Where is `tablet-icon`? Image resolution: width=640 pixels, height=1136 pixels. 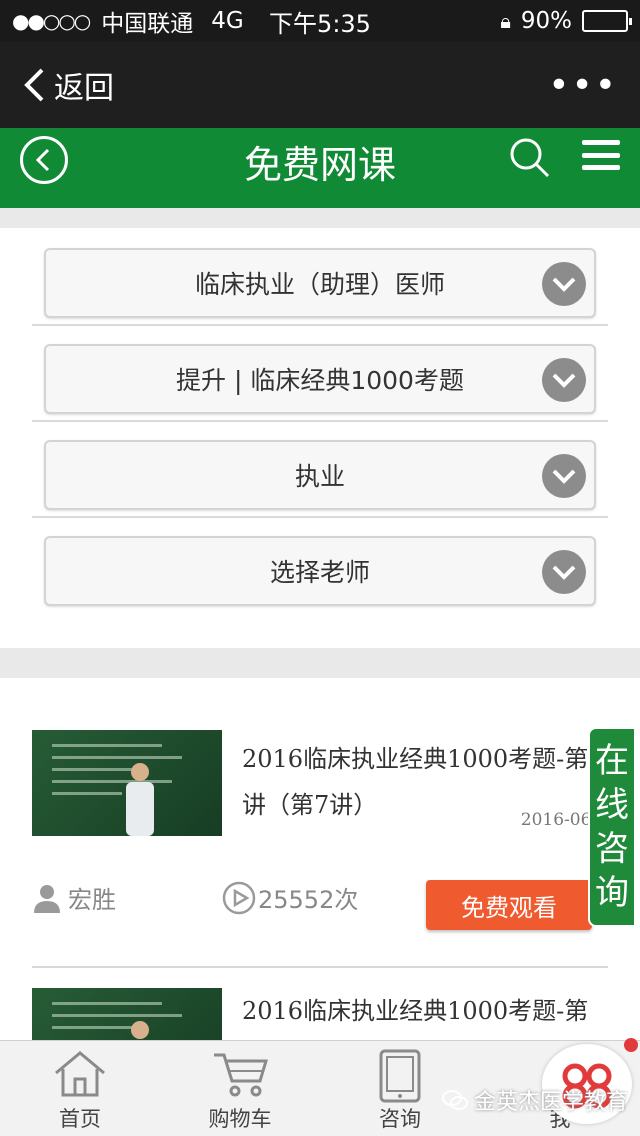 tablet-icon is located at coordinates (400, 1076).